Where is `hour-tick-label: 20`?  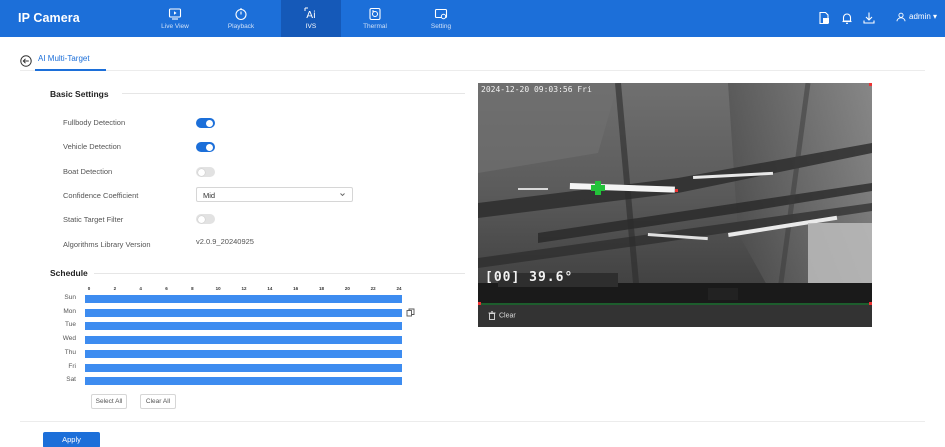
hour-tick-label: 20 is located at coordinates (347, 288).